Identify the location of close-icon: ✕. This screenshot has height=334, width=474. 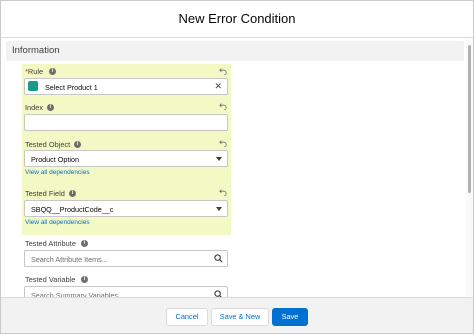
(218, 86).